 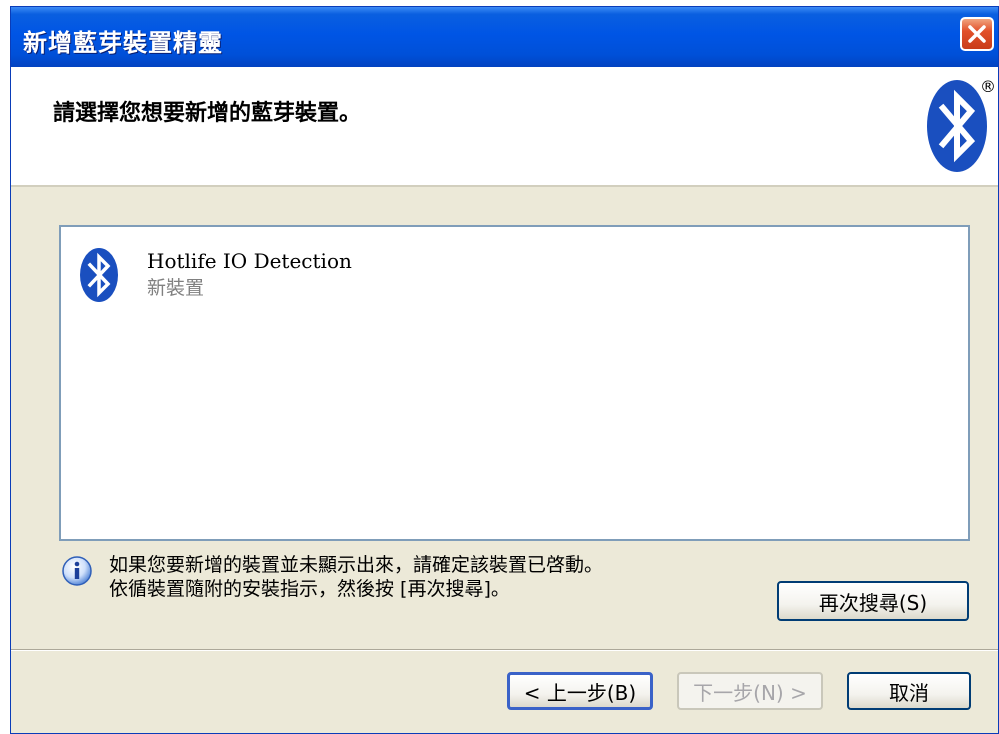 What do you see at coordinates (873, 601) in the screenshot?
I see `search-again-button: 再次搜尋(S)` at bounding box center [873, 601].